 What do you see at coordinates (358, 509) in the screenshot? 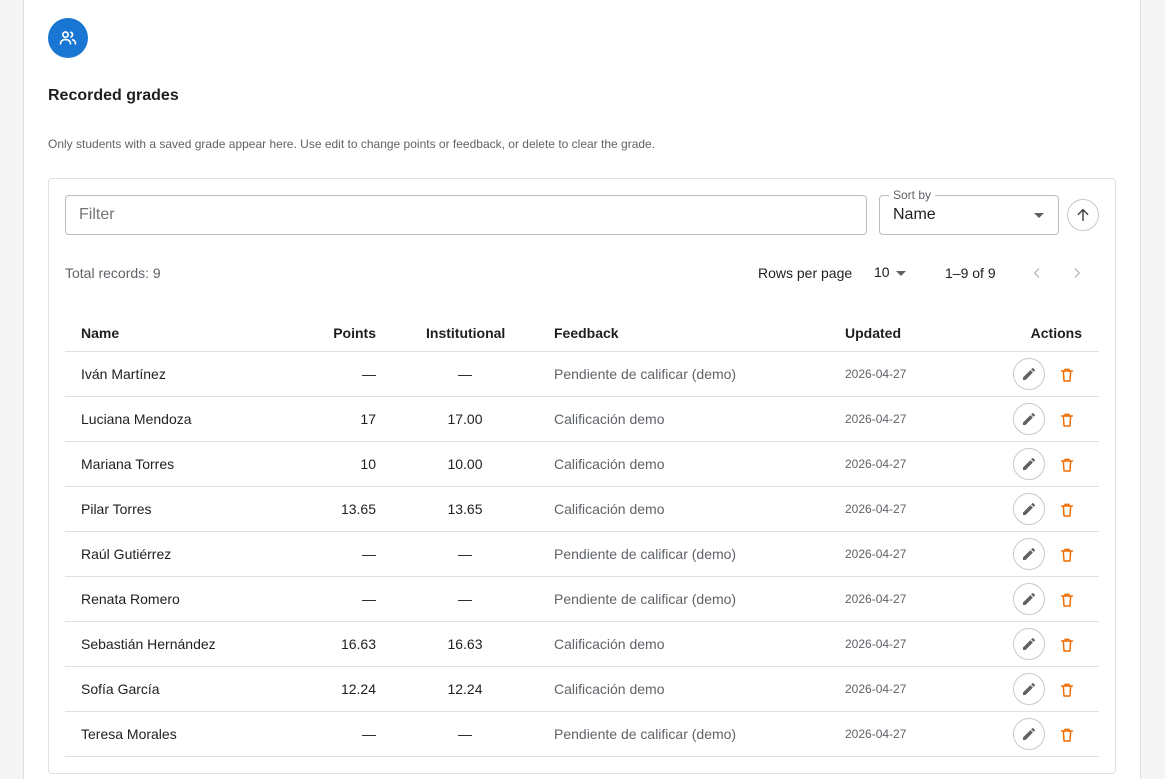
I see `cell-points: 13.65` at bounding box center [358, 509].